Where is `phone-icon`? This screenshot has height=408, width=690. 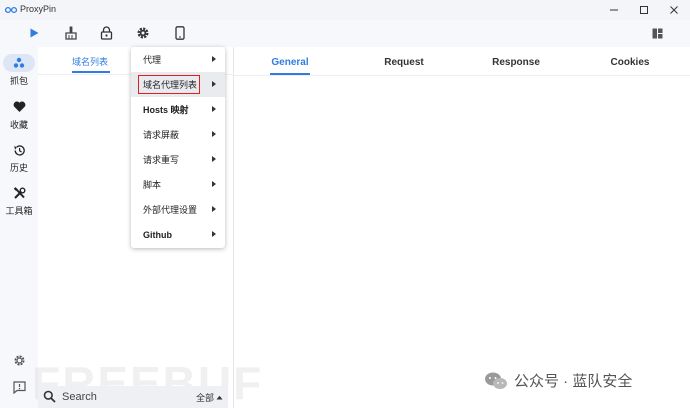 phone-icon is located at coordinates (180, 33).